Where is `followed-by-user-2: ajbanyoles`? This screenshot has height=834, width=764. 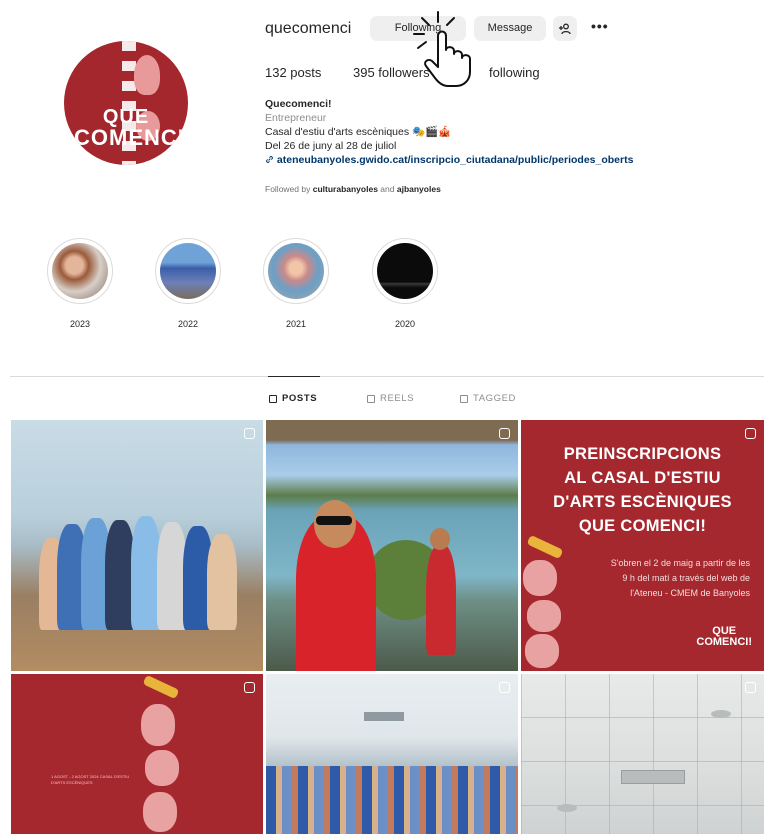 followed-by-user-2: ajbanyoles is located at coordinates (419, 189).